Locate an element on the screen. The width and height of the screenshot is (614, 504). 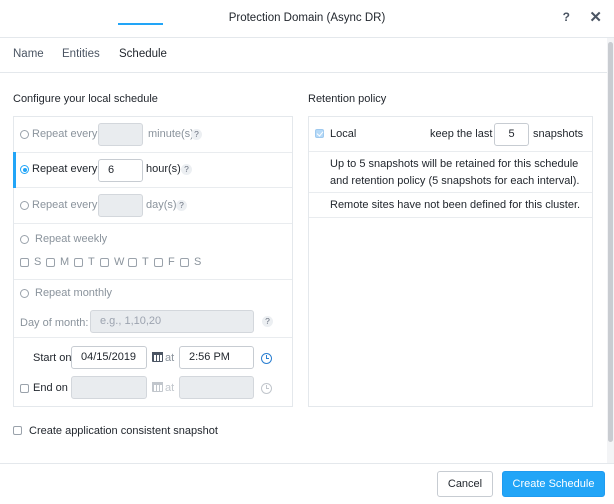
weekday-checkbox-sat is located at coordinates (184, 262).